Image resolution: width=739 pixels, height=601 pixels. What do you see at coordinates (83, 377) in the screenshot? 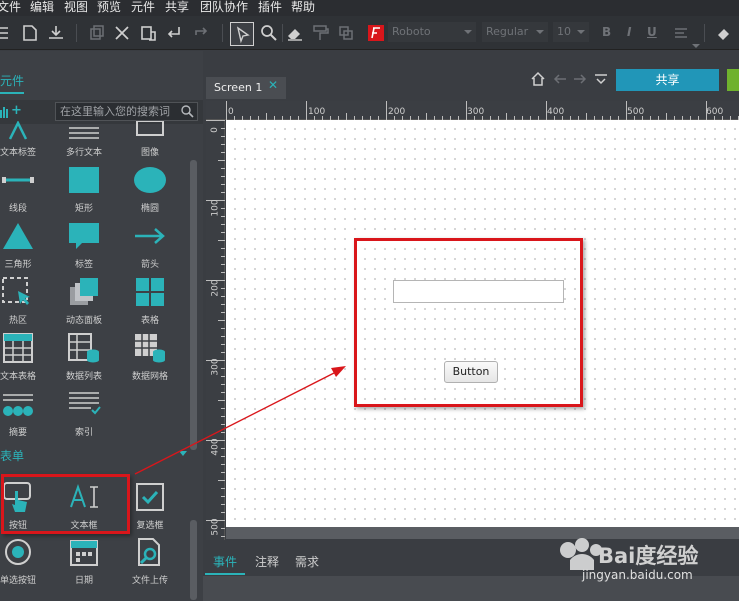
I see `widget-label: 数据列表` at bounding box center [83, 377].